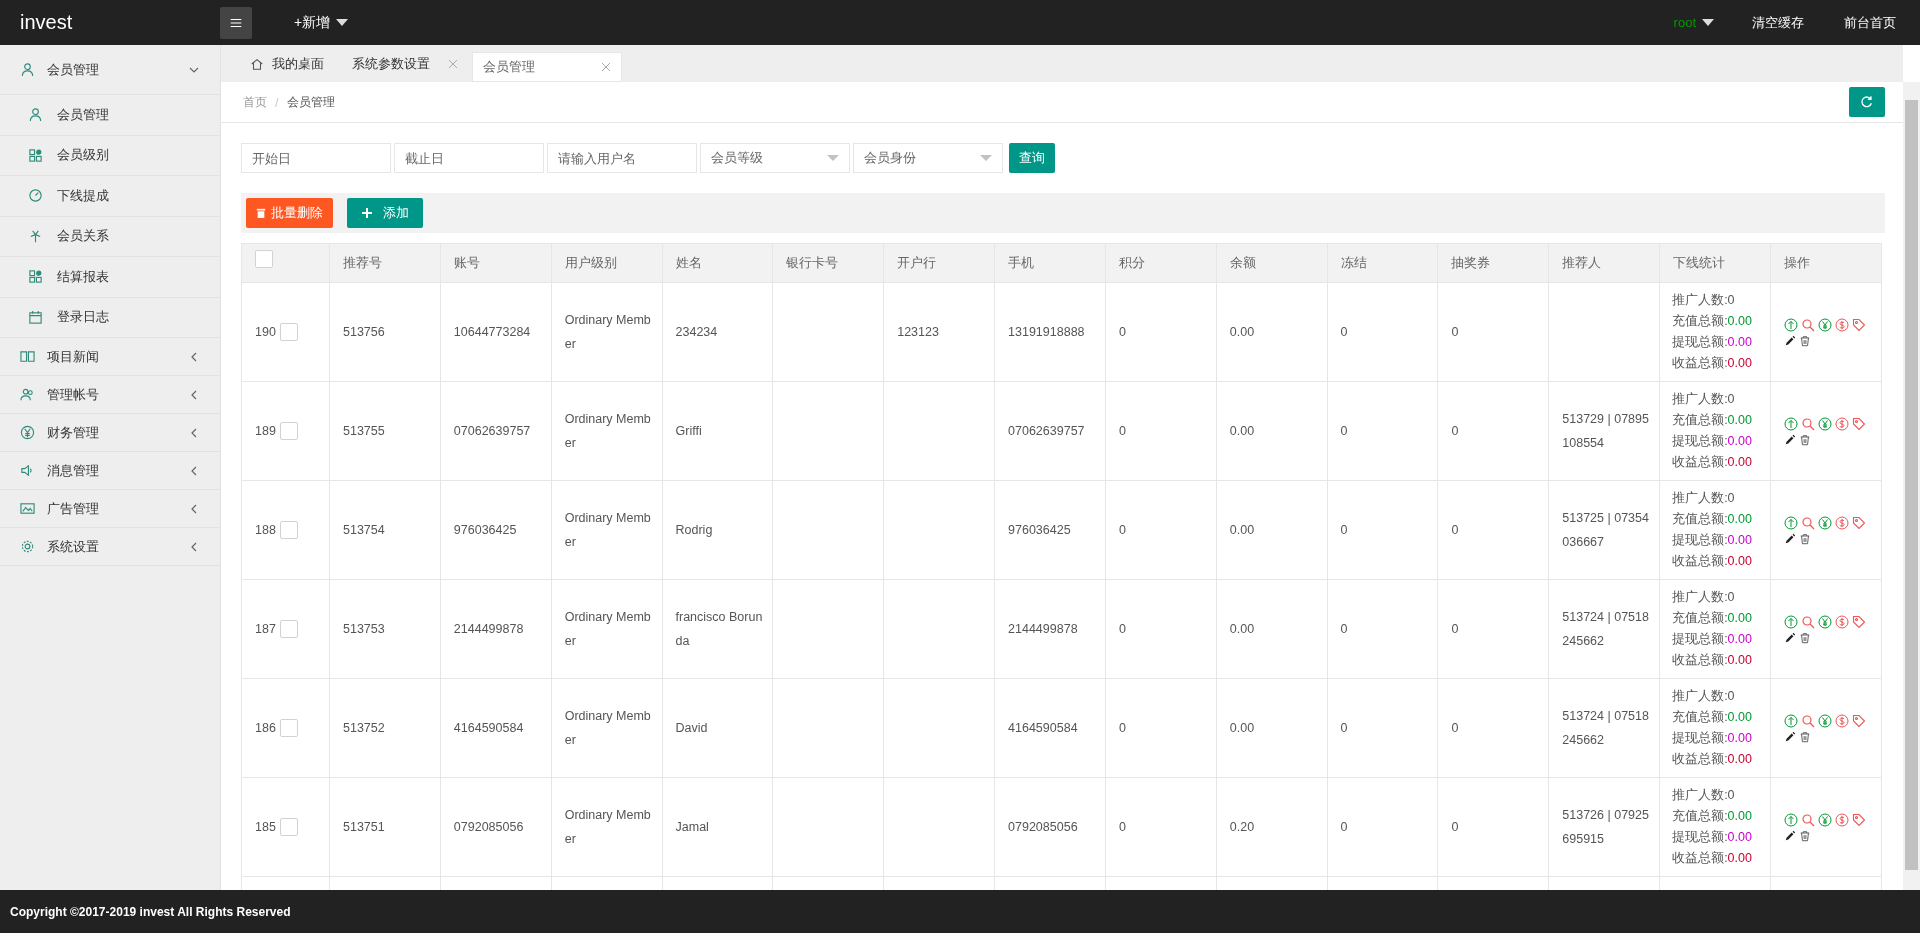 The height and width of the screenshot is (933, 1920). What do you see at coordinates (775, 158) in the screenshot?
I see `select-field: 会员等级` at bounding box center [775, 158].